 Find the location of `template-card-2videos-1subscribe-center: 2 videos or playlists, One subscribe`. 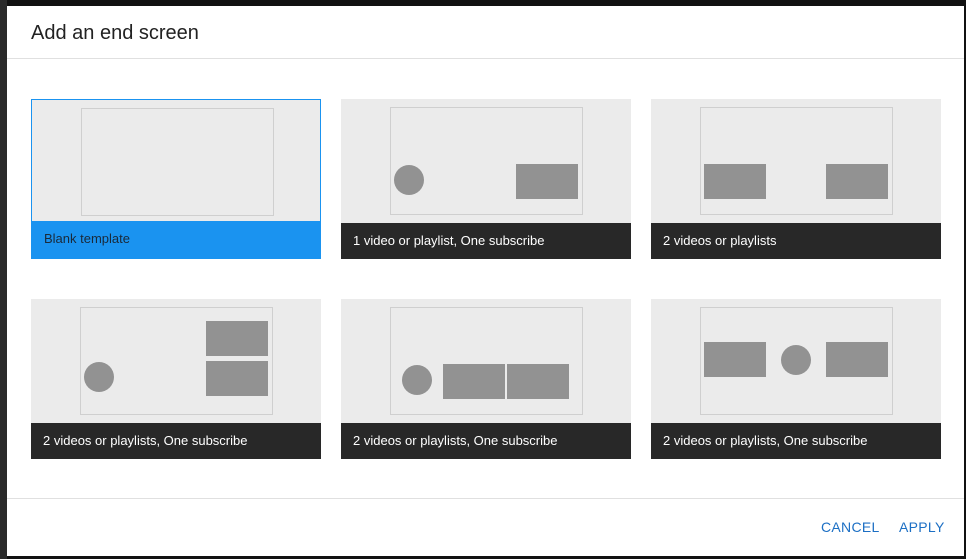

template-card-2videos-1subscribe-center: 2 videos or playlists, One subscribe is located at coordinates (796, 379).